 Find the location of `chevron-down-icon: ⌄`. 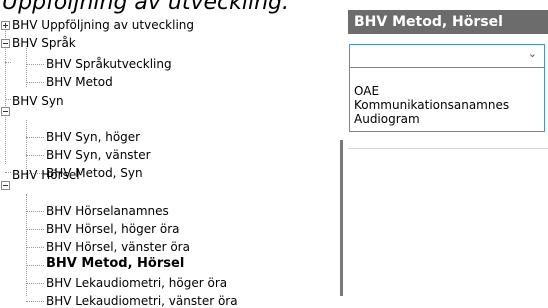

chevron-down-icon: ⌄ is located at coordinates (532, 53).